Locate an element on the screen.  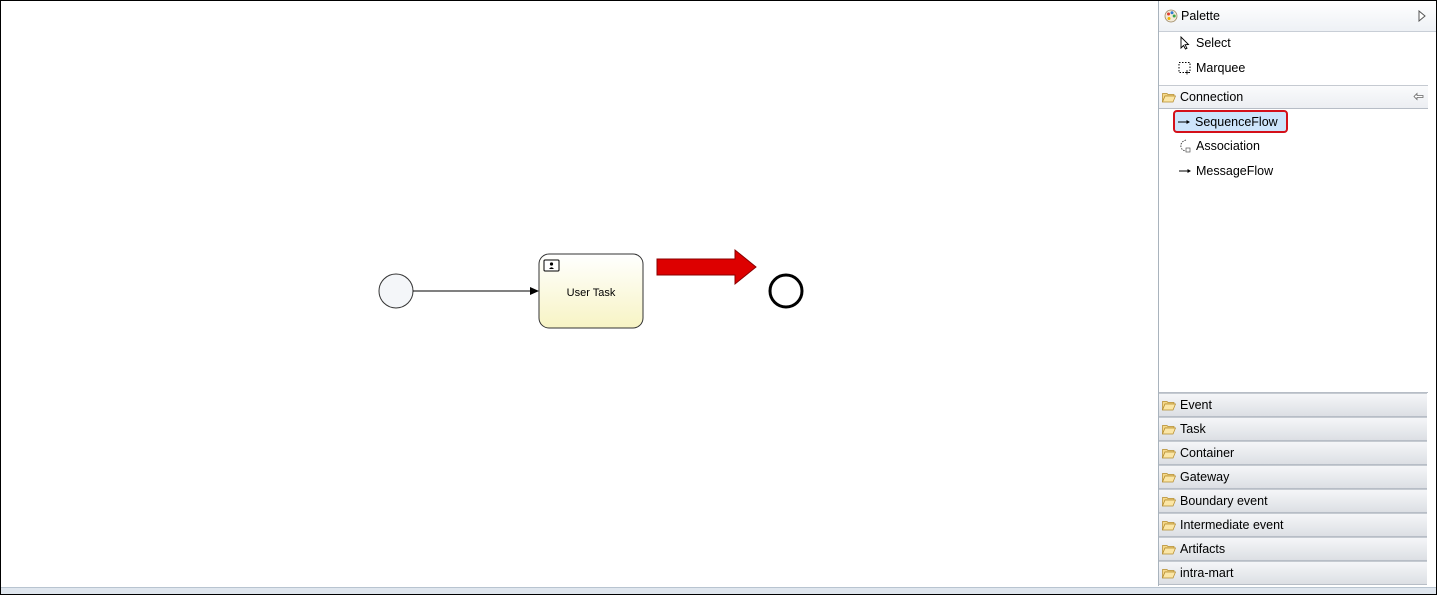
drawer-intermediate-event-label: Intermediate event is located at coordinates (1232, 525).